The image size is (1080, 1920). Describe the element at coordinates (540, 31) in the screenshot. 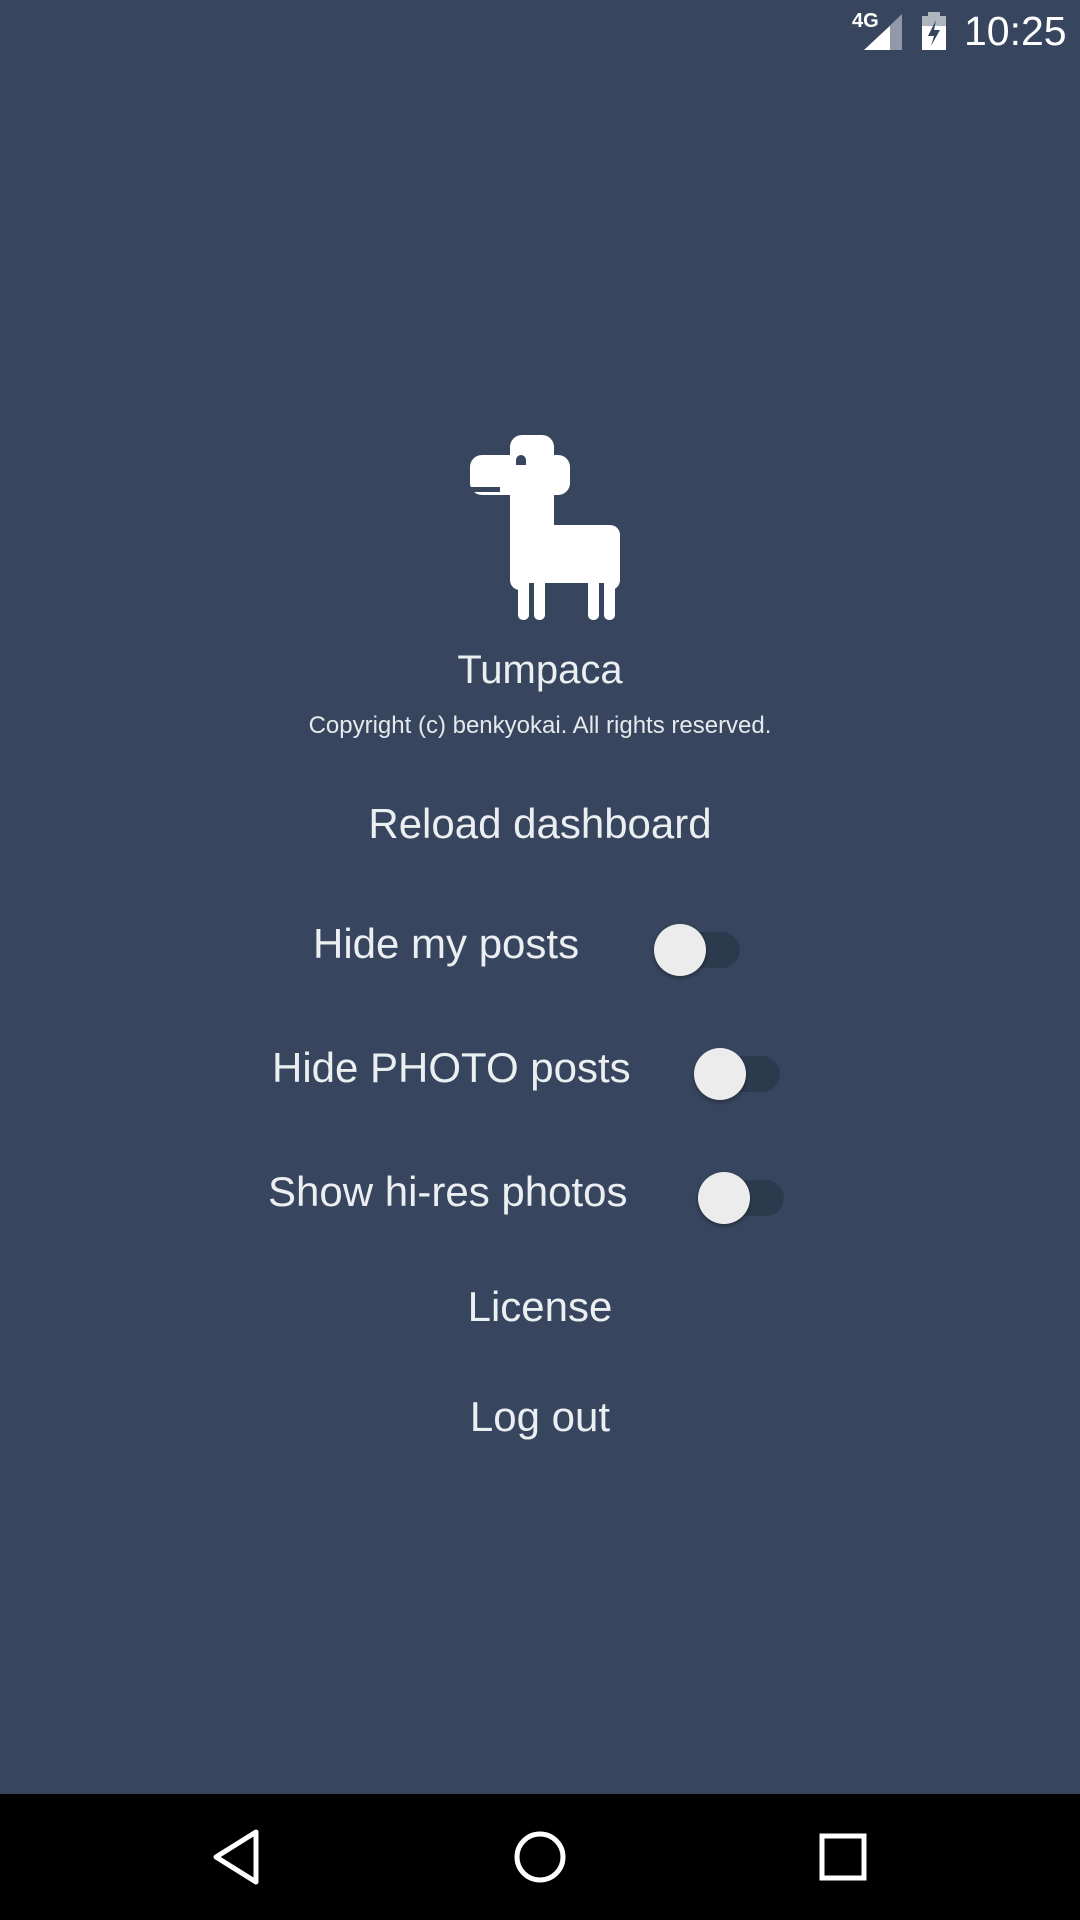

I see `status-bar: 4G 10:25` at that location.